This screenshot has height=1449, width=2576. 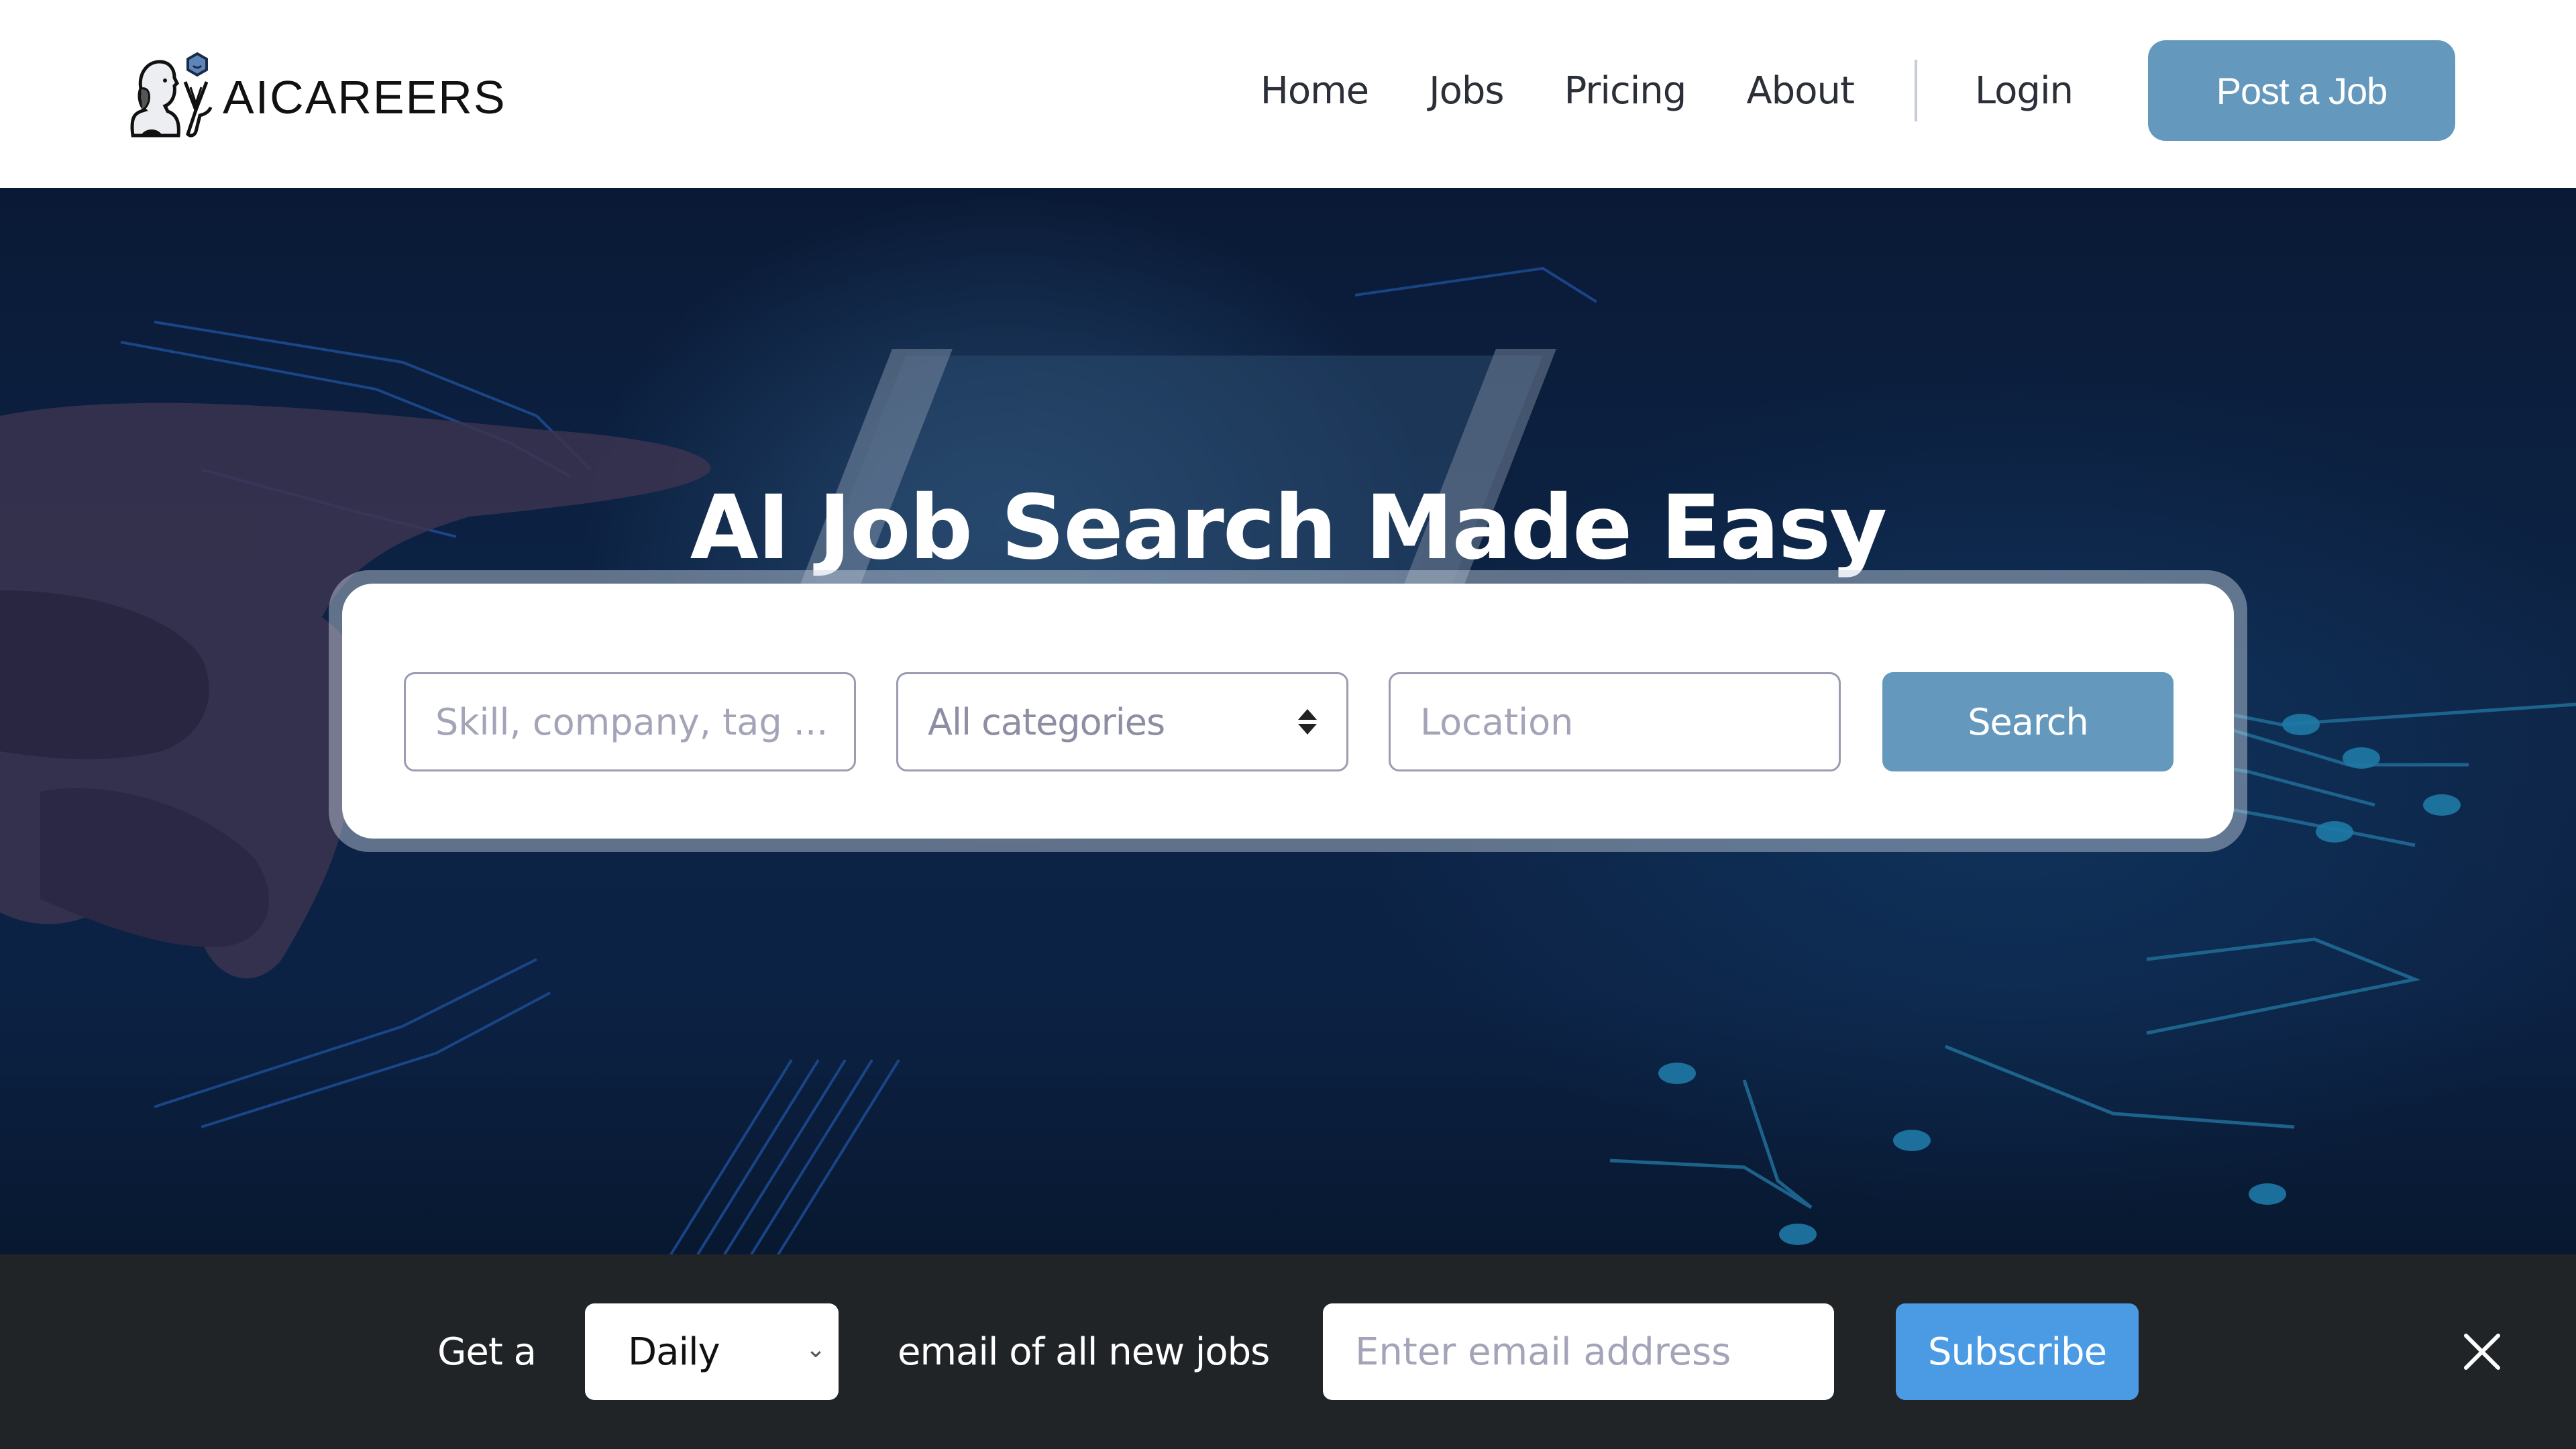 What do you see at coordinates (2301, 90) in the screenshot?
I see `post-a-job-button: Post a Job` at bounding box center [2301, 90].